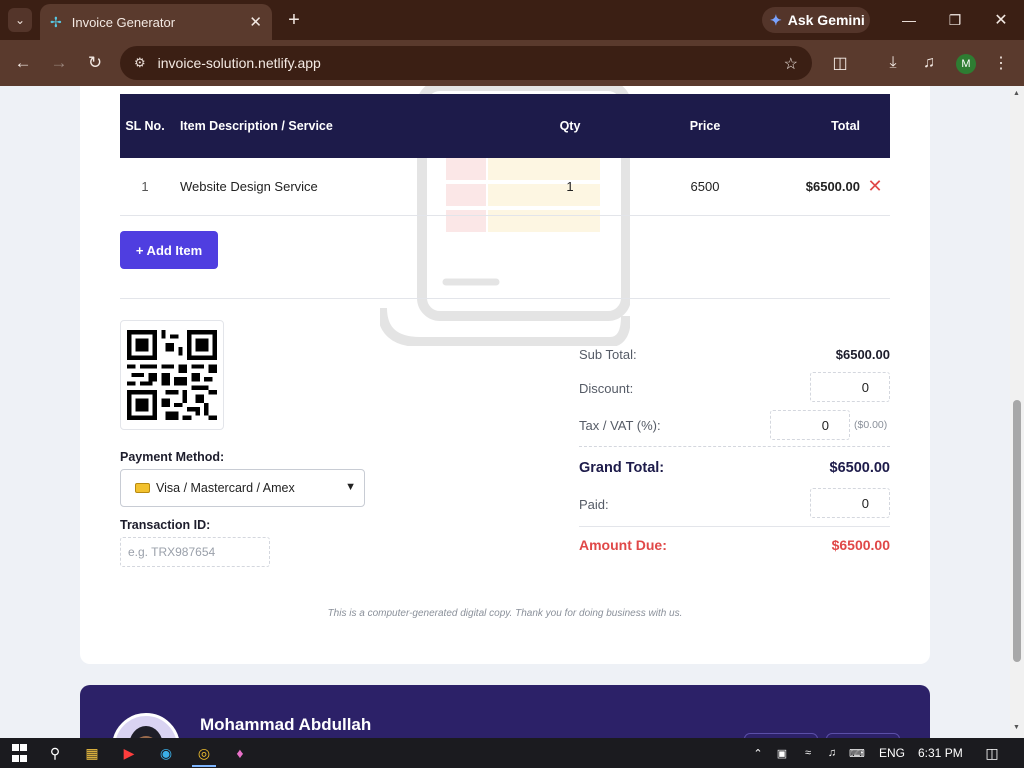 Image resolution: width=1024 pixels, height=768 pixels. I want to click on payment-qr-code, so click(172, 375).